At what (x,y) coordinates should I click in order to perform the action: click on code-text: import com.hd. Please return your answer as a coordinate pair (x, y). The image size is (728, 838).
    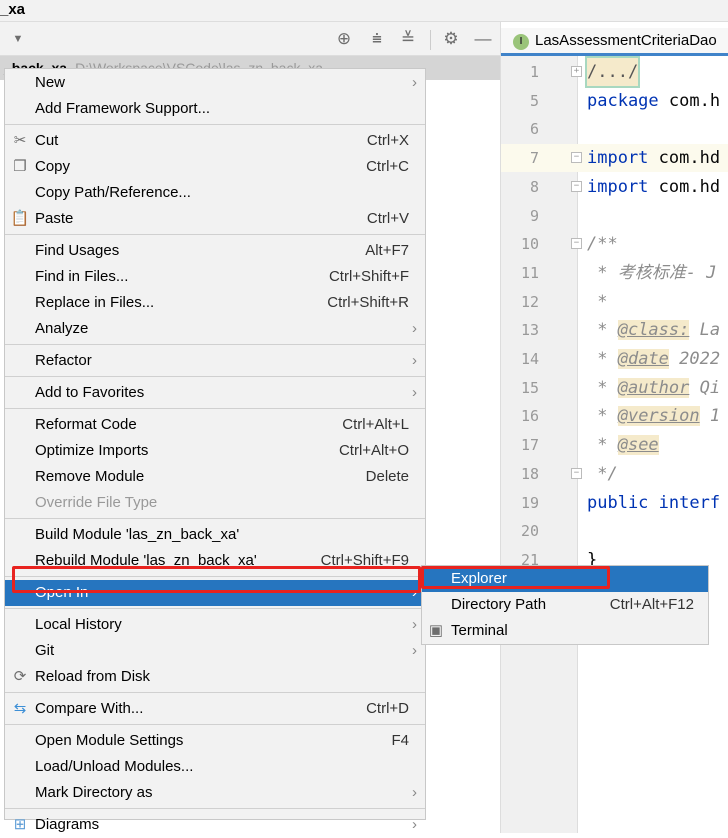
    Looking at the image, I should click on (654, 158).